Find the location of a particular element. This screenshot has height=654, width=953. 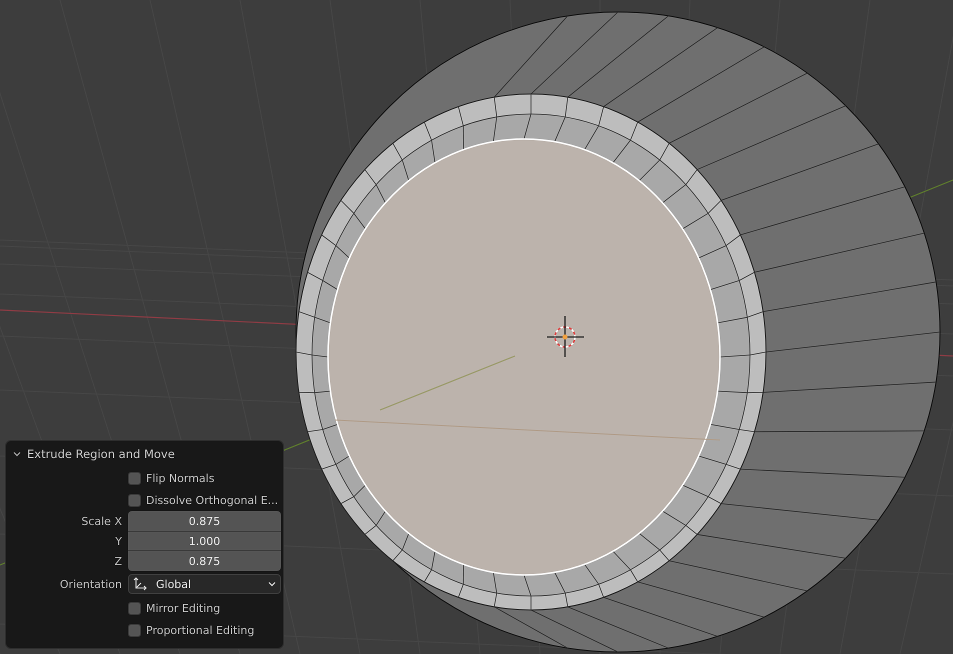

axes-icon is located at coordinates (140, 584).